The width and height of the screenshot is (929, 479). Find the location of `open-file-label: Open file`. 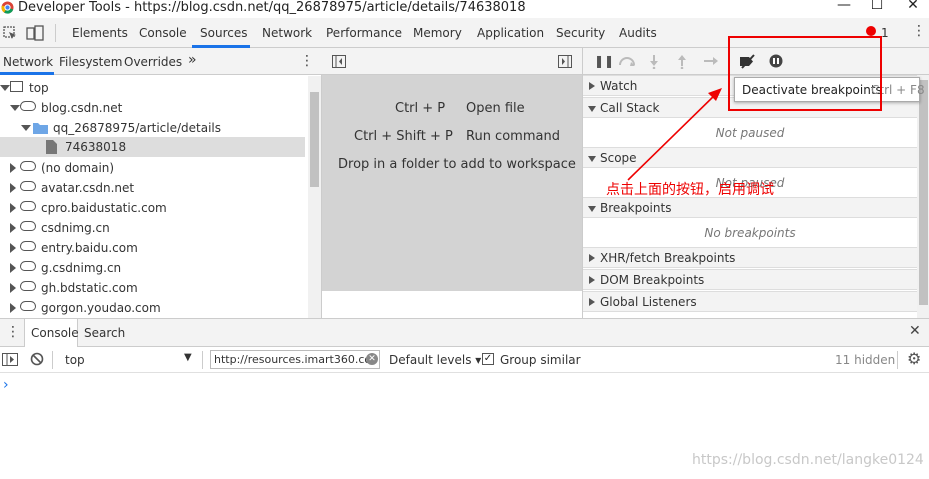

open-file-label: Open file is located at coordinates (495, 108).